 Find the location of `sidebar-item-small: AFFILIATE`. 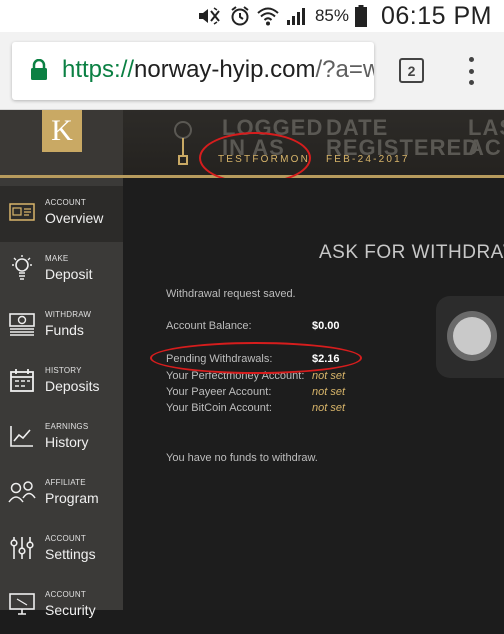

sidebar-item-small: AFFILIATE is located at coordinates (65, 482).